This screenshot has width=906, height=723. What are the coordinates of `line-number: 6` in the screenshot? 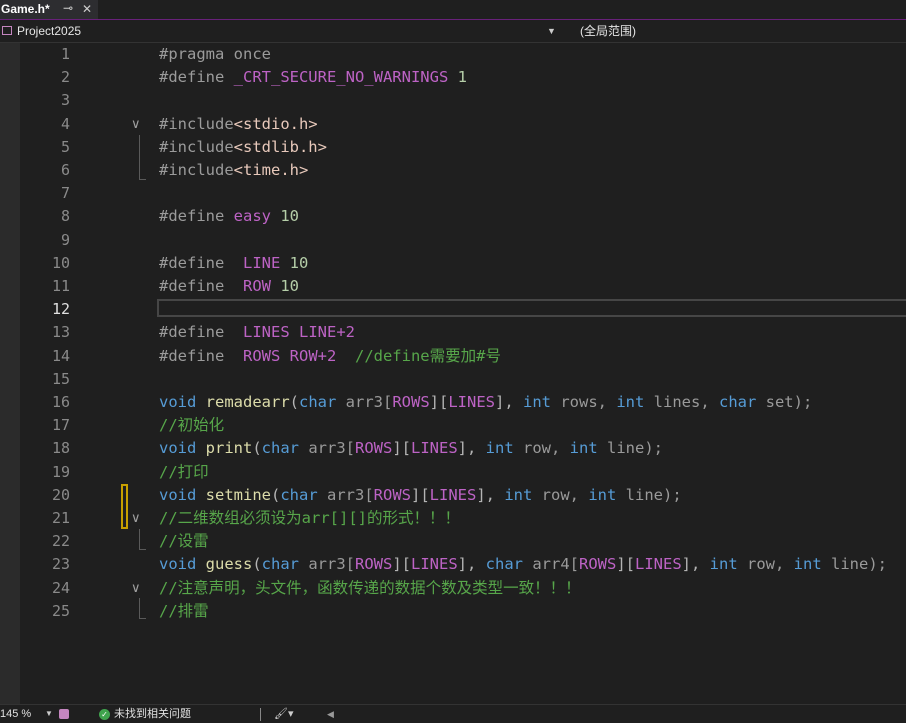 It's located at (65, 170).